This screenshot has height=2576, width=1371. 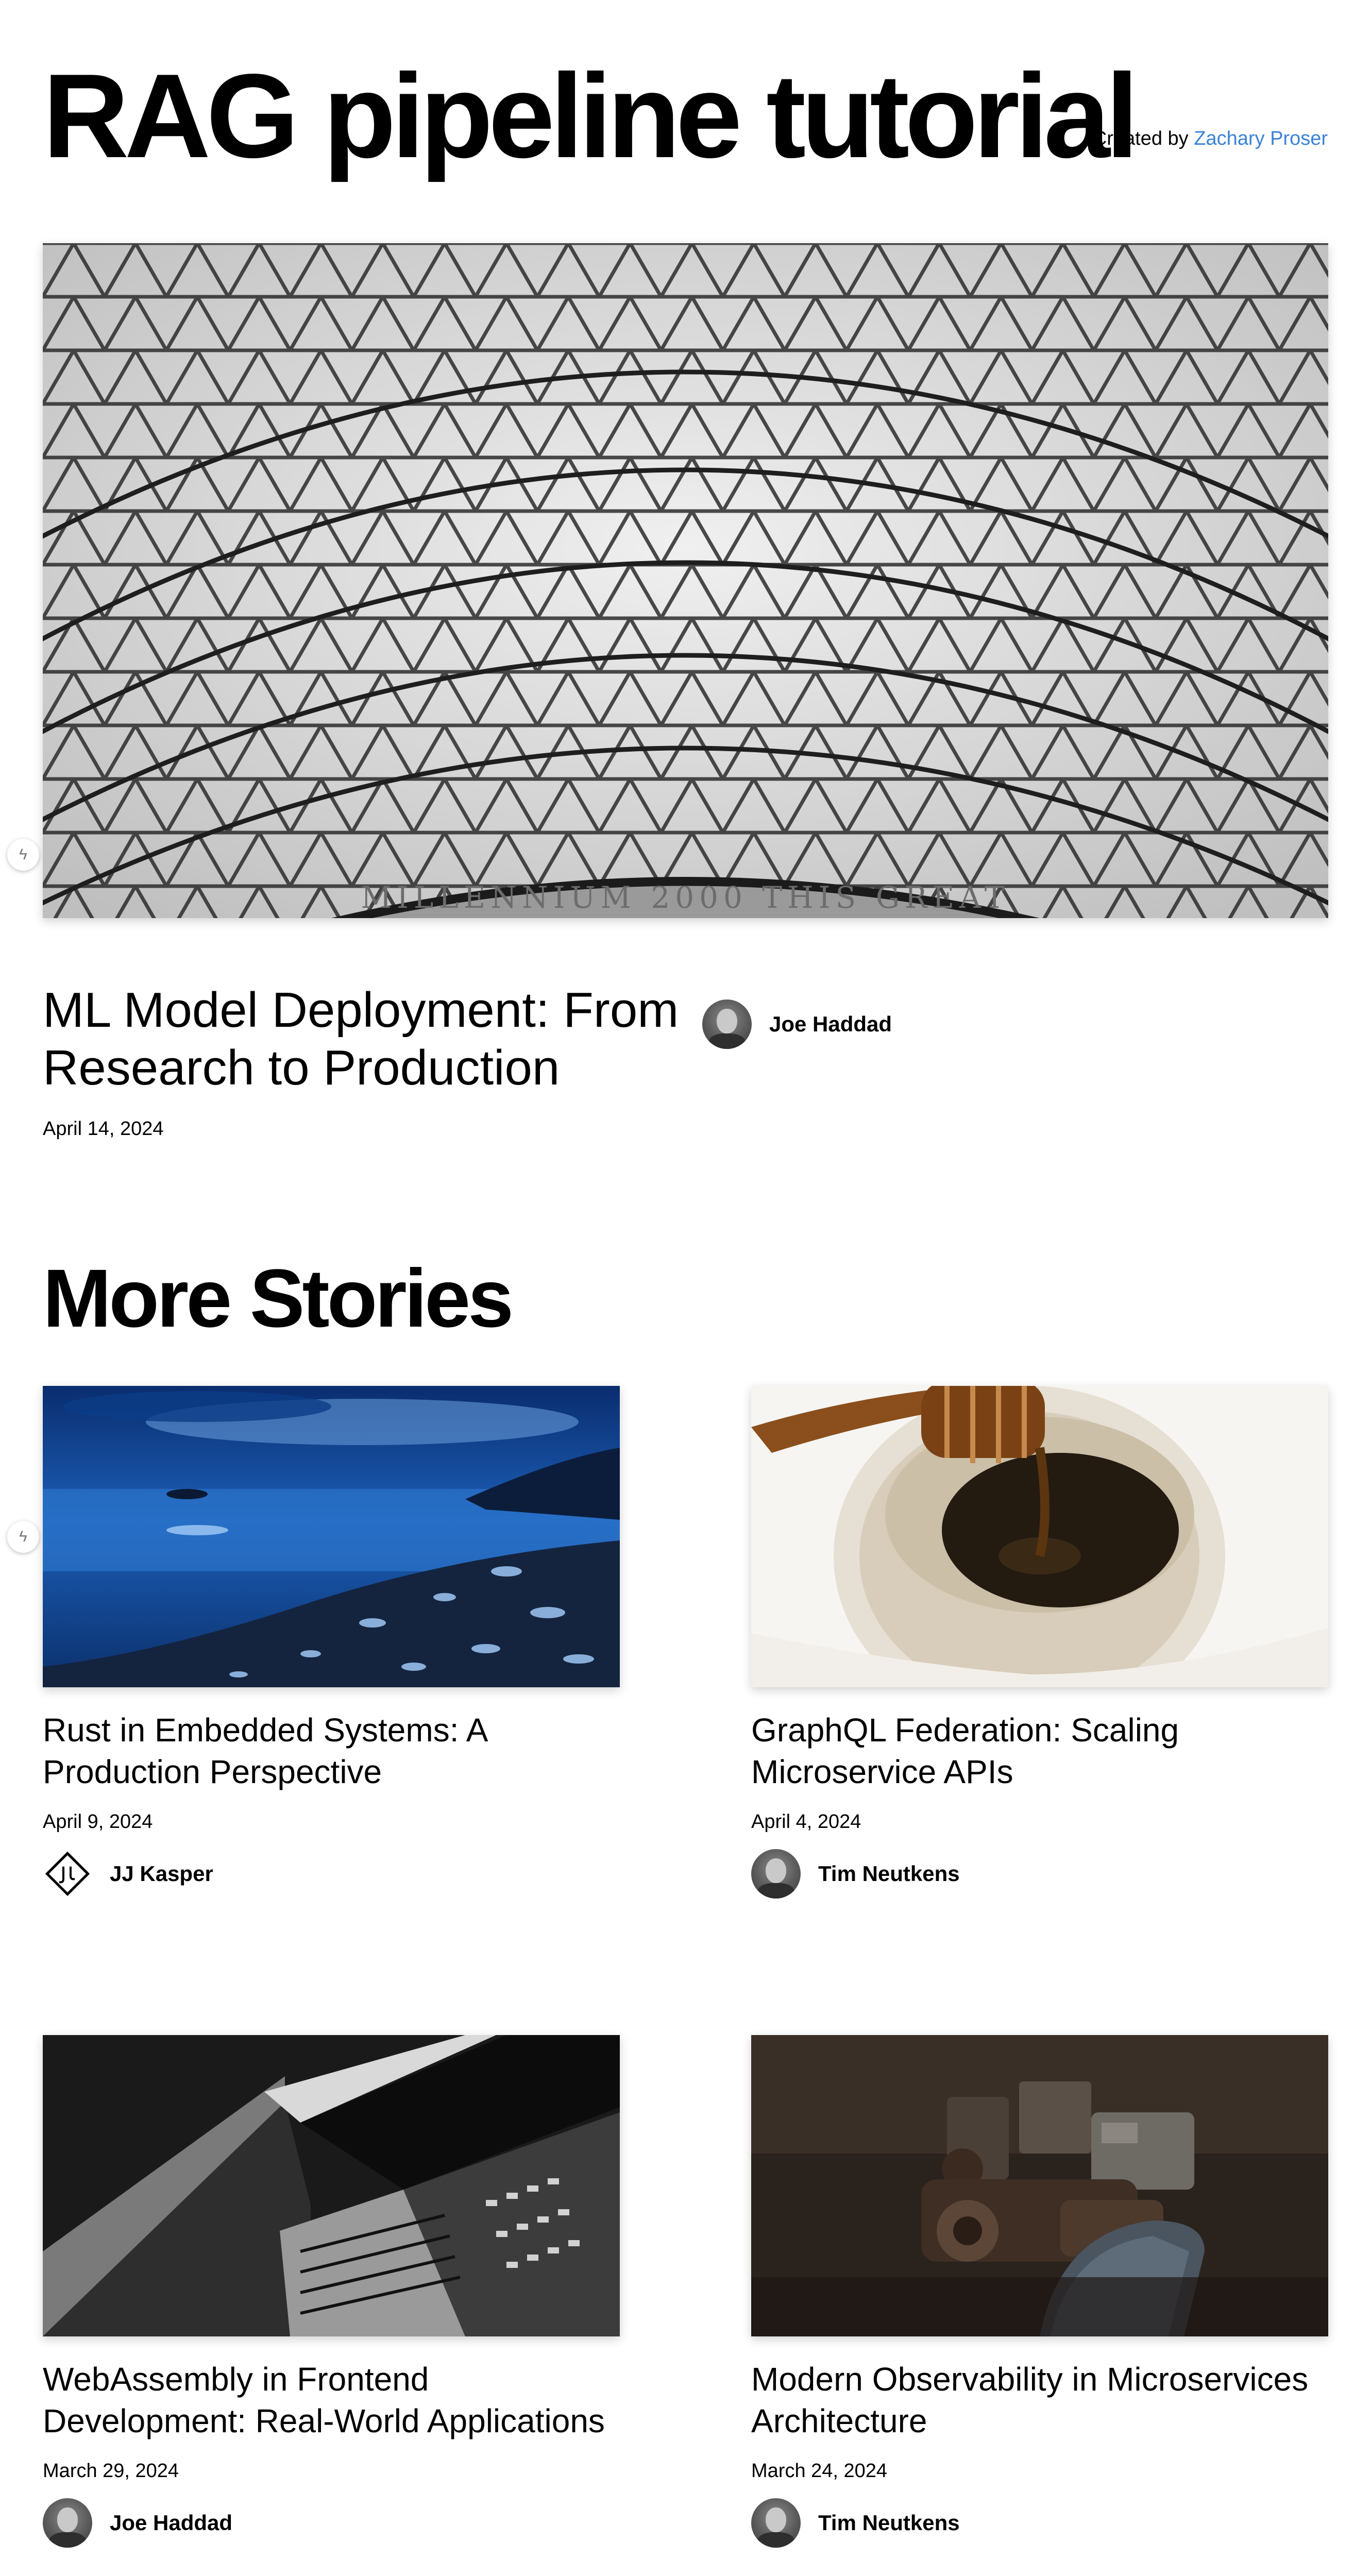 I want to click on story-author: Joe Haddad, so click(x=137, y=2523).